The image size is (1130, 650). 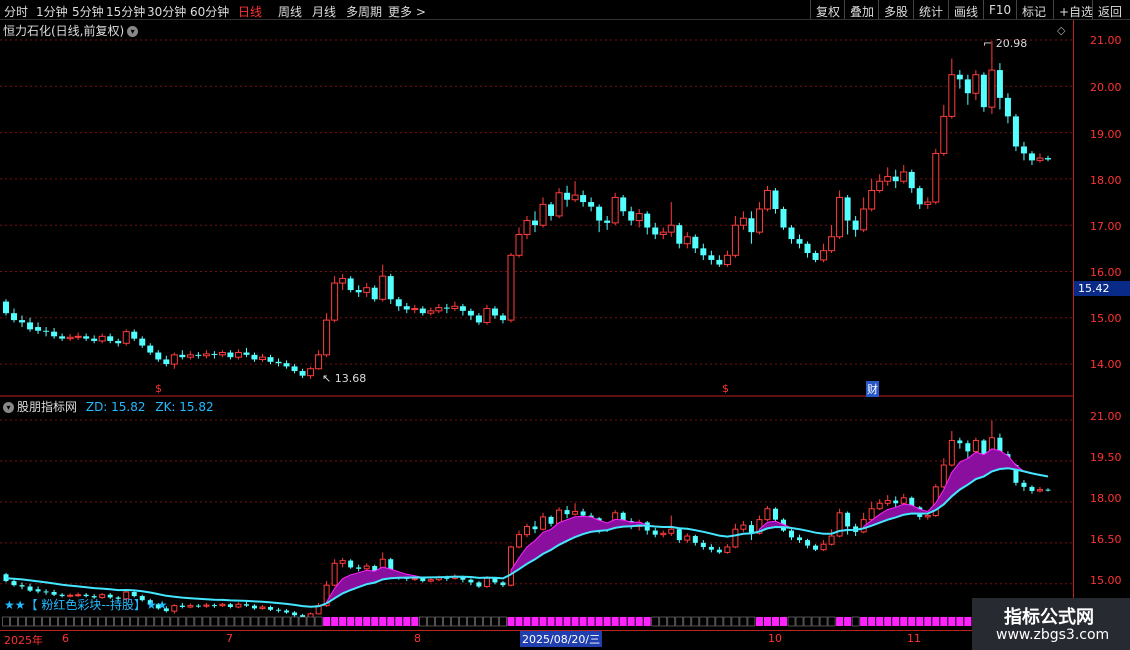 I want to click on toolbar-button-0: 复权, so click(x=827, y=9).